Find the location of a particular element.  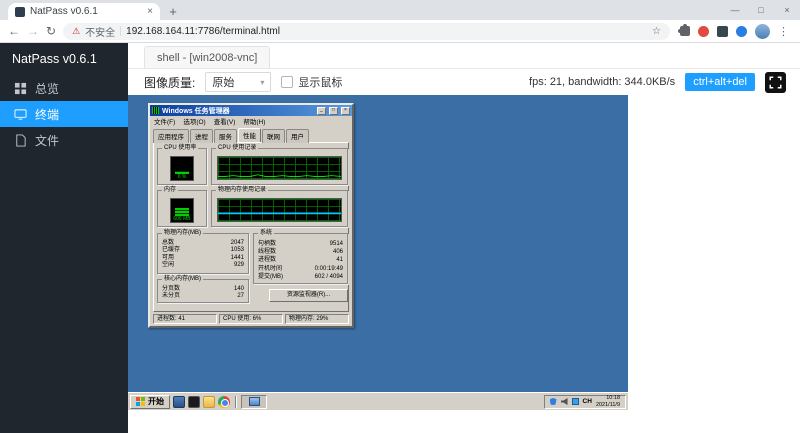

window-controls: — □ × is located at coordinates (761, 10).